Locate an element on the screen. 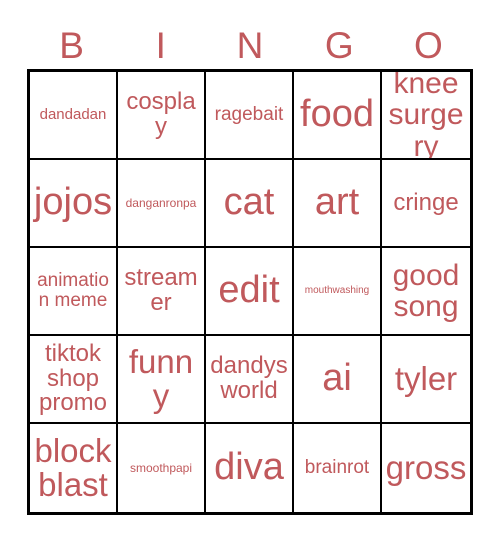 The height and width of the screenshot is (544, 501). bingo-cell-label: dandys world is located at coordinates (249, 378).